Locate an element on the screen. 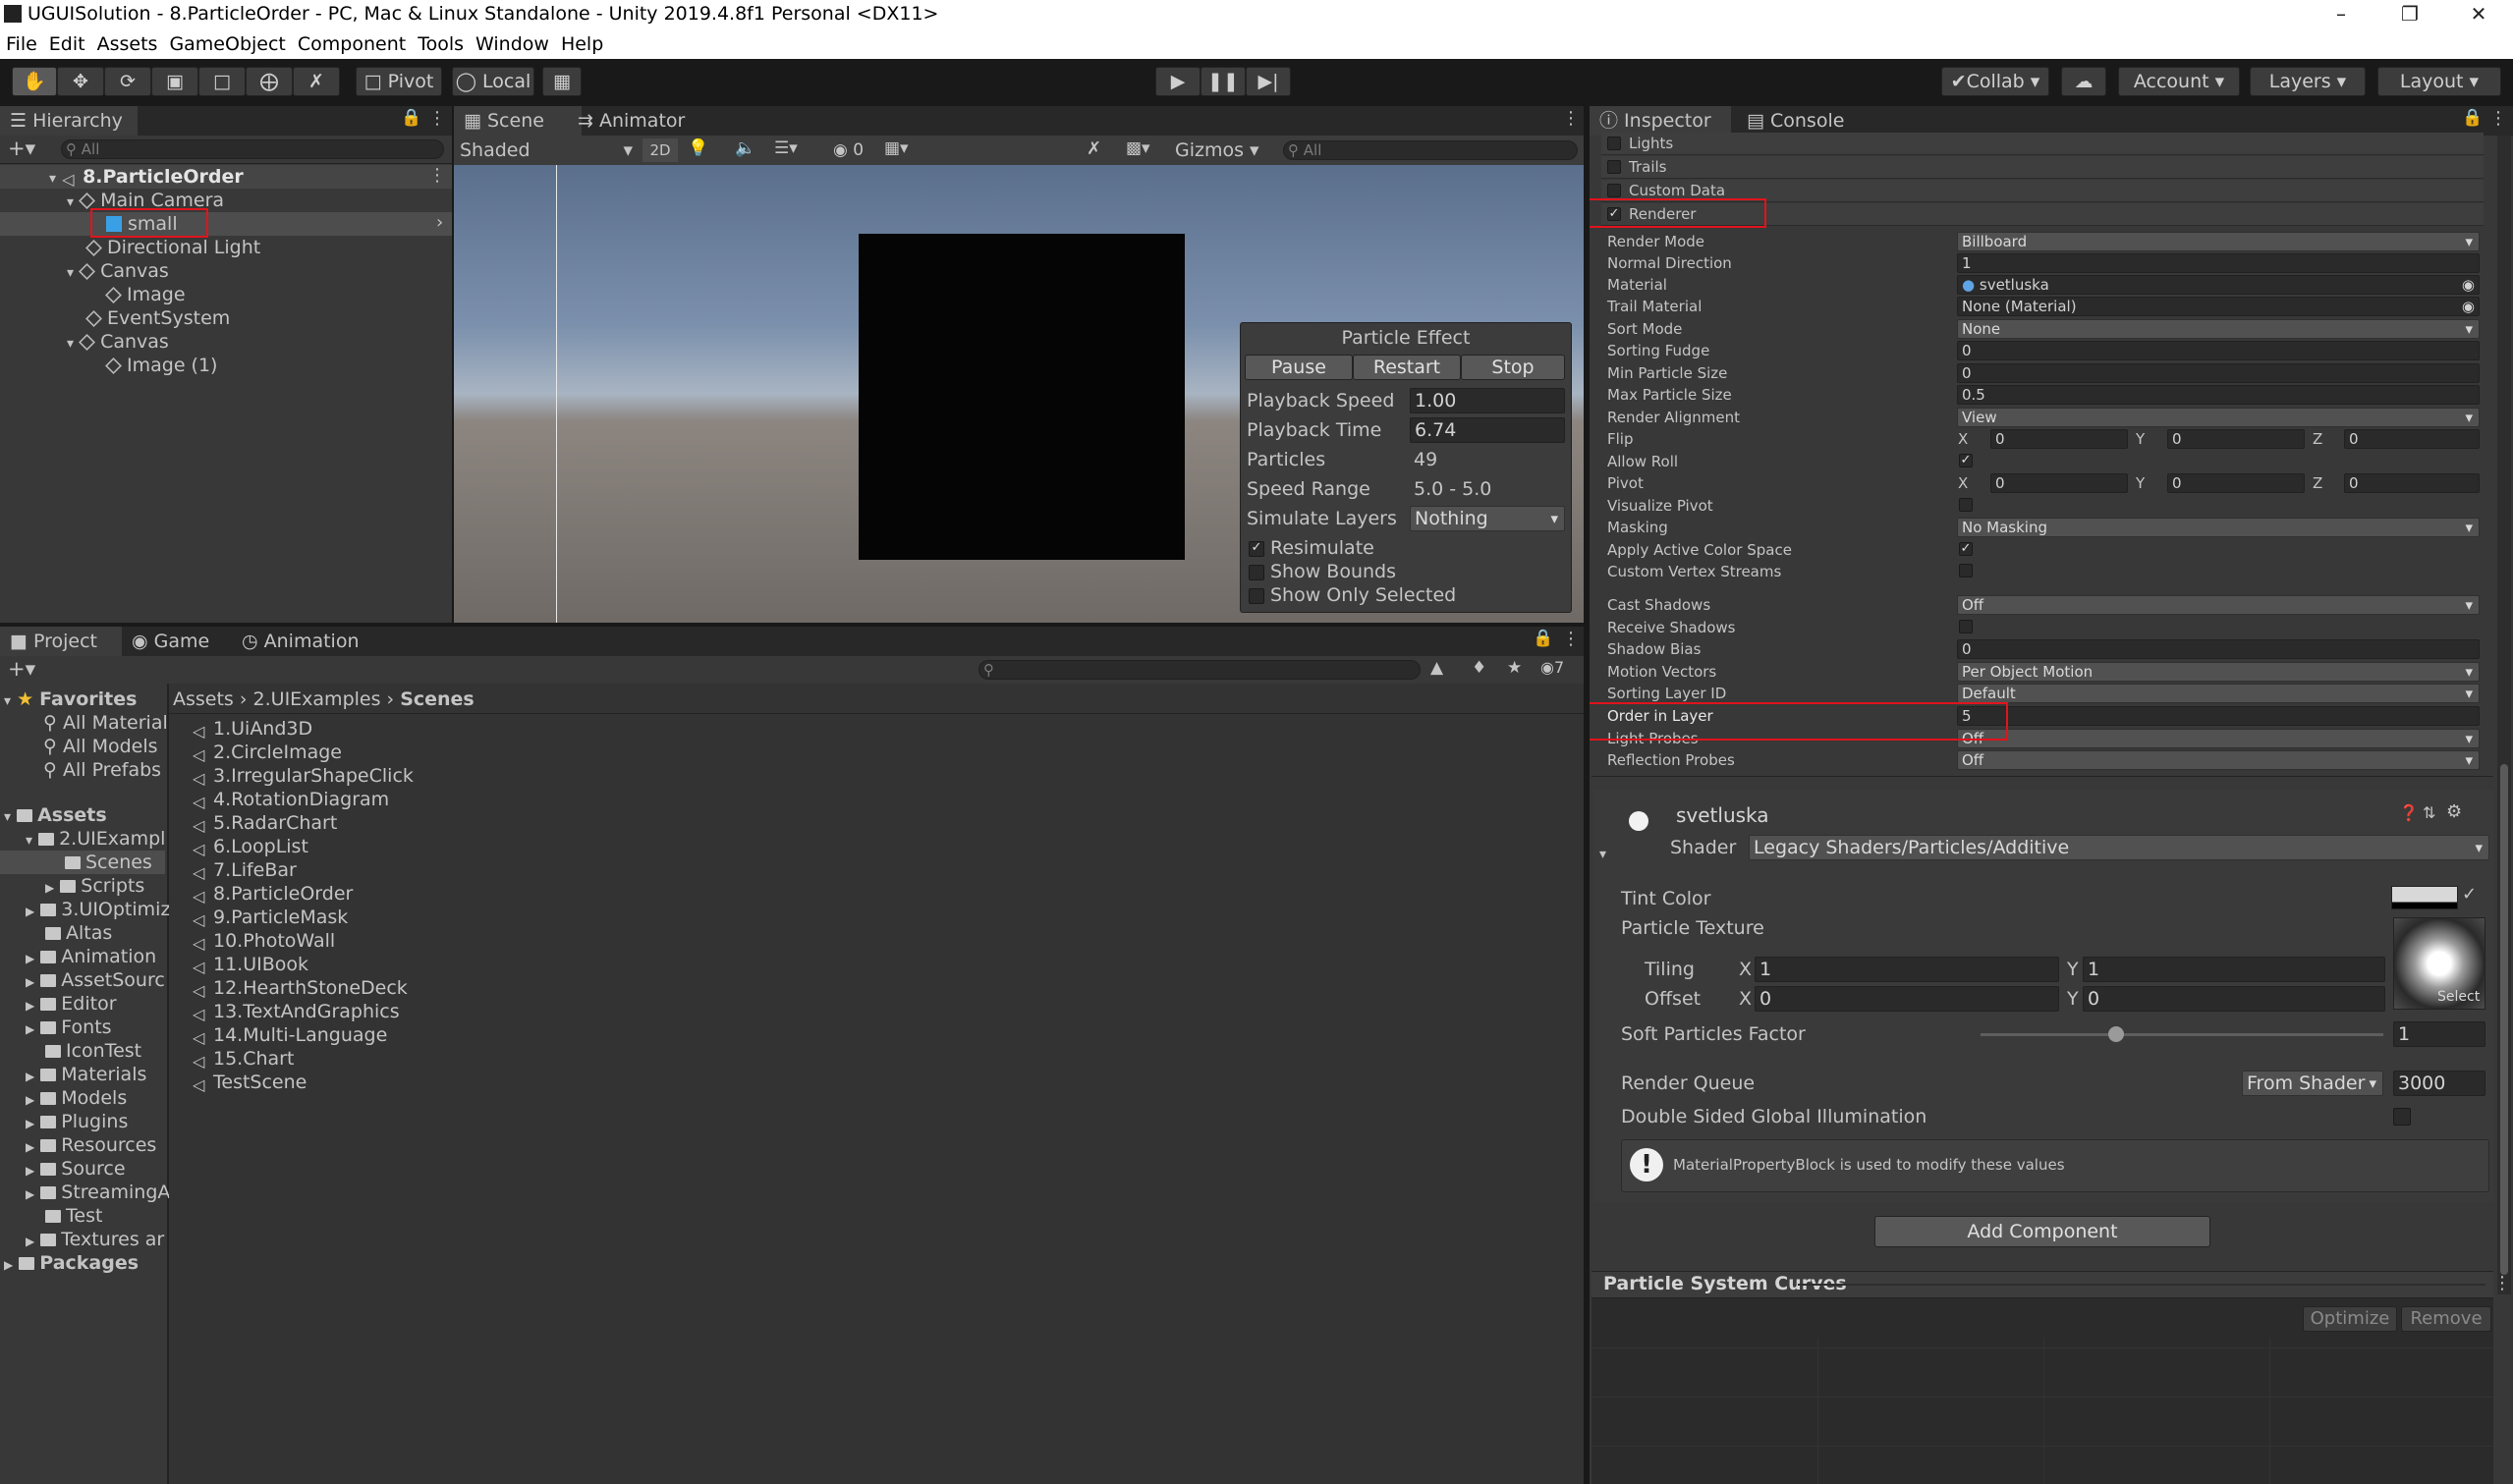 Image resolution: width=2513 pixels, height=1484 pixels. playback-time-input: 6.74 is located at coordinates (1487, 430).